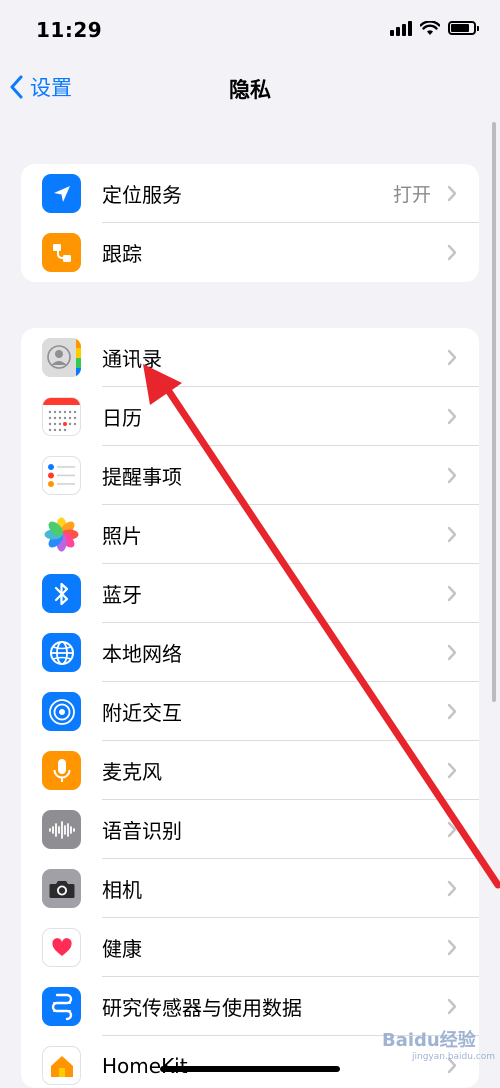 This screenshot has height=1088, width=500. Describe the element at coordinates (61, 652) in the screenshot. I see `globe-icon` at that location.